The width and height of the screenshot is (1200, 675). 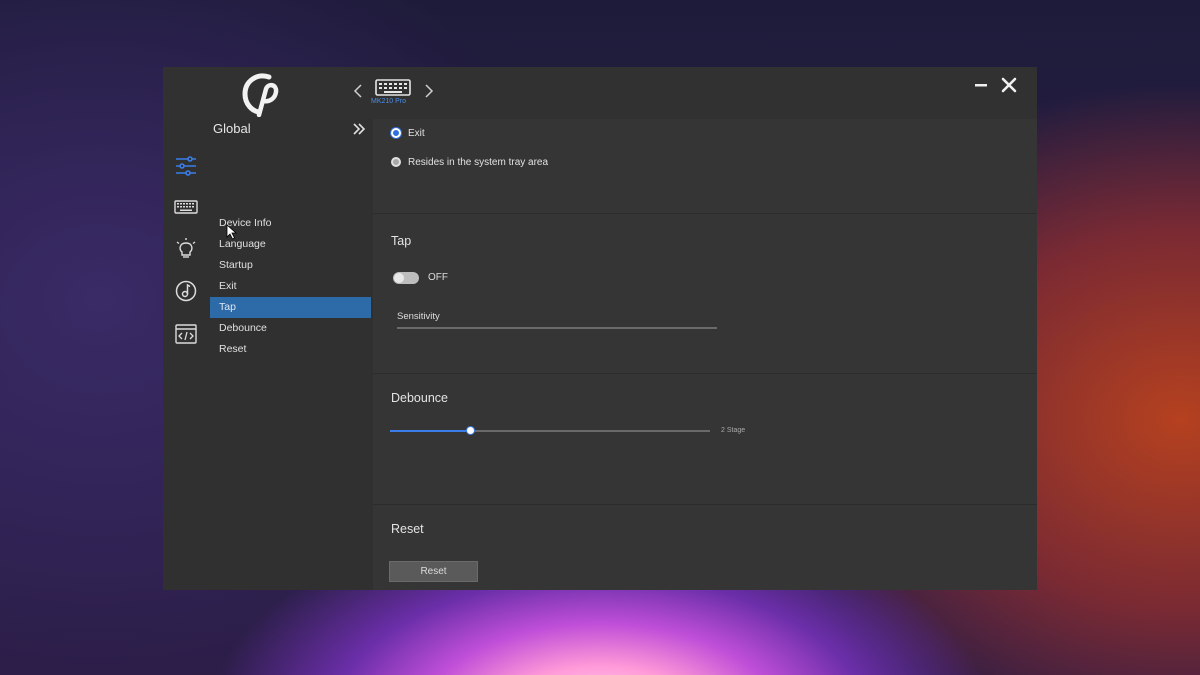 What do you see at coordinates (401, 241) in the screenshot?
I see `tap-title: Tap` at bounding box center [401, 241].